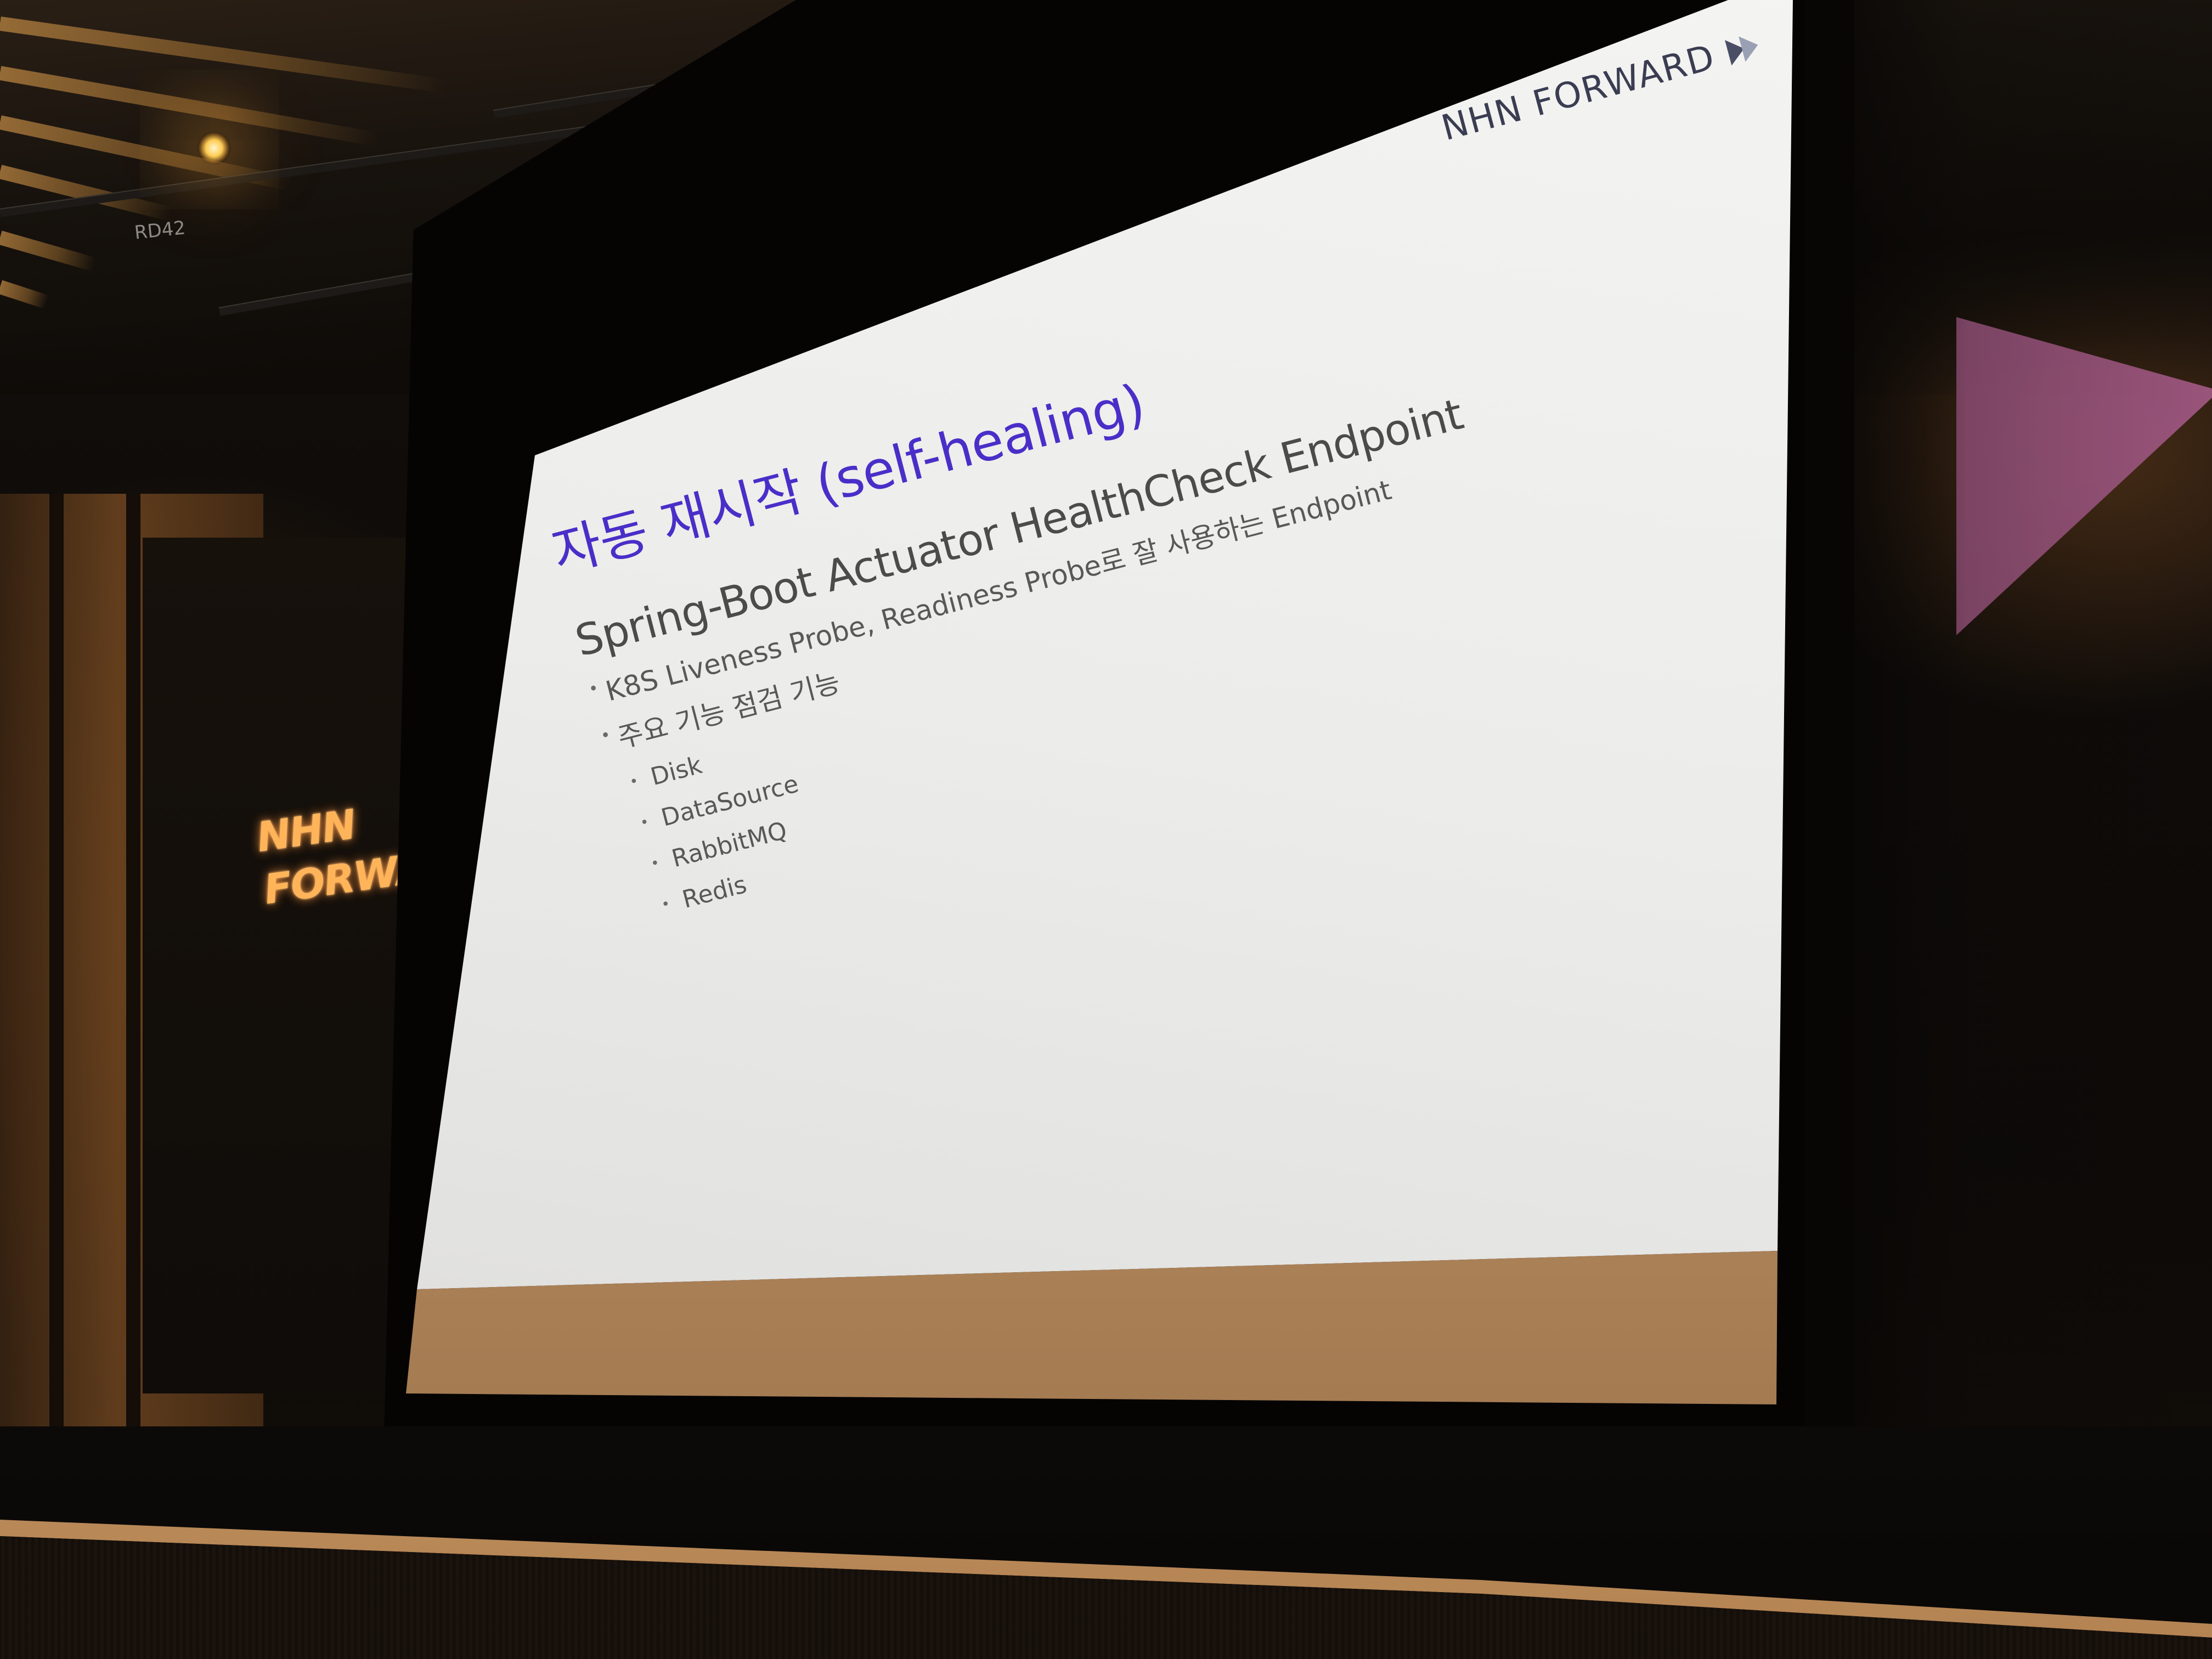  Describe the element at coordinates (1743, 49) in the screenshot. I see `forward-arrows-icon` at that location.